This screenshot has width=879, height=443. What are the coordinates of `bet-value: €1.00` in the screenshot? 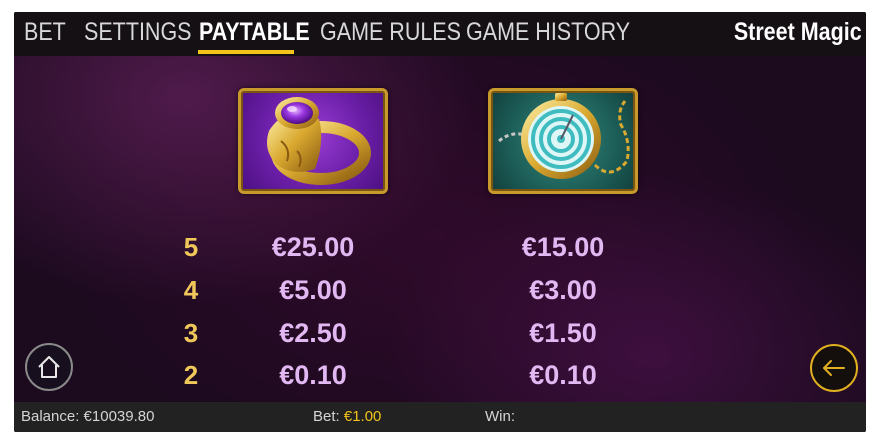 It's located at (362, 416).